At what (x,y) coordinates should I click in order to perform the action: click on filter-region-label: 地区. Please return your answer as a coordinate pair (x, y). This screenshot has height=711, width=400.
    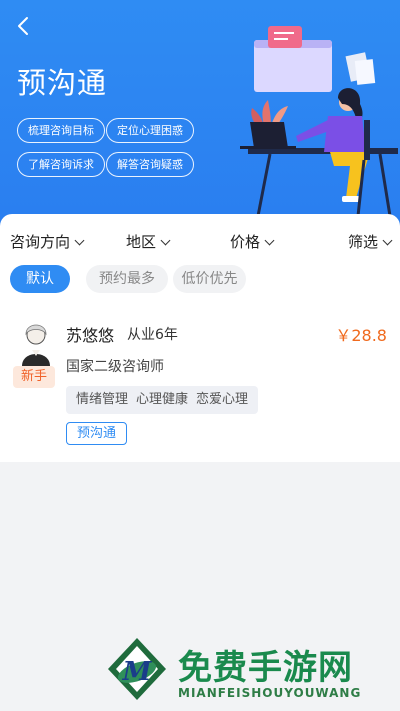
    Looking at the image, I should click on (141, 242).